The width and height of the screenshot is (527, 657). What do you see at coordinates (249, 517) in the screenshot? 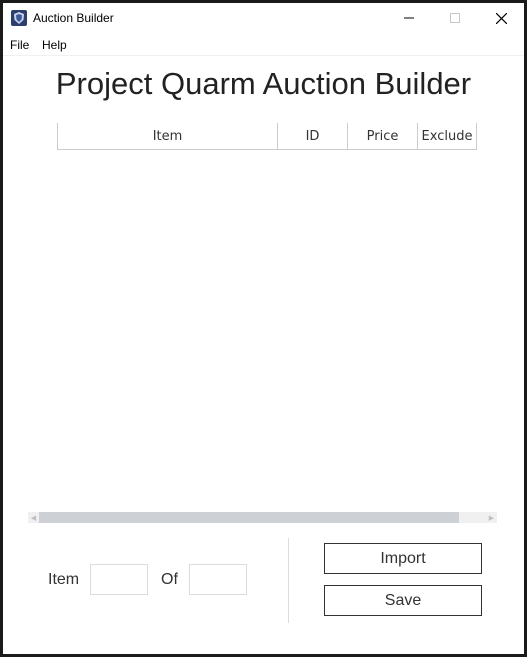
I see `scrollbar-thumb` at bounding box center [249, 517].